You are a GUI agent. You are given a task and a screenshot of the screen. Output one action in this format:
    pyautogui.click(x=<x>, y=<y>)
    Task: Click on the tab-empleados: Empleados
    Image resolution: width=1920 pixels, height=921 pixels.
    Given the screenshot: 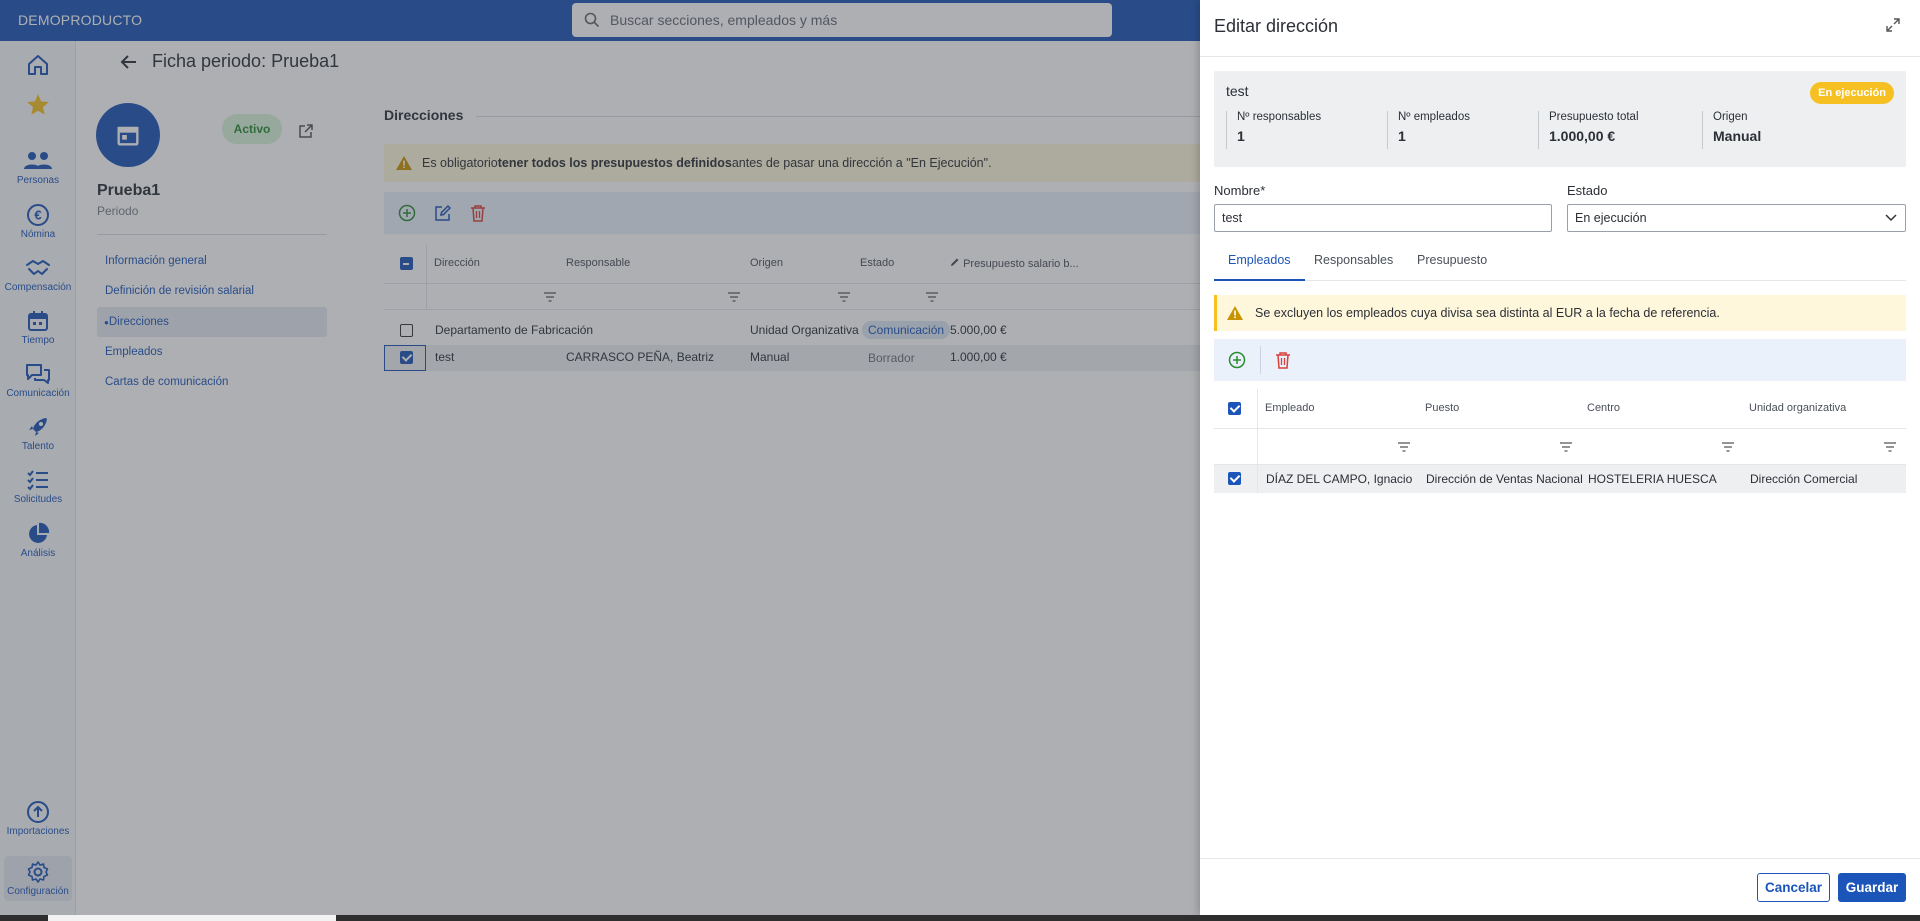 What is the action you would take?
    pyautogui.click(x=1259, y=265)
    